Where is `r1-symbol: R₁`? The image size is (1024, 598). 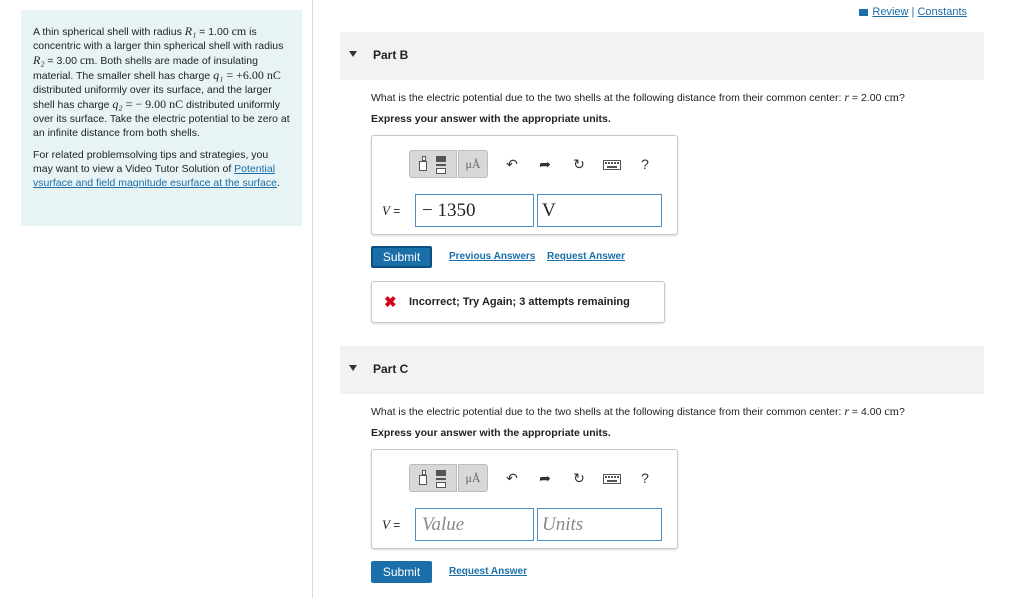
r1-symbol: R₁ is located at coordinates (190, 31).